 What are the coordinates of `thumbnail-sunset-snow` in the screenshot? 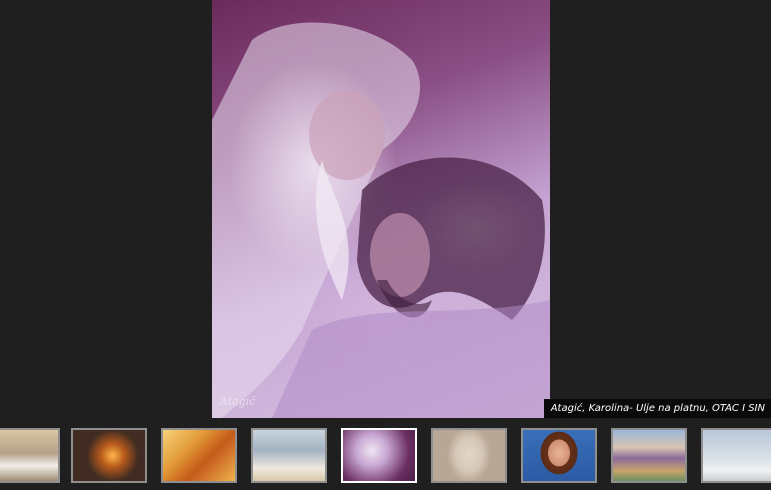 It's located at (109, 455).